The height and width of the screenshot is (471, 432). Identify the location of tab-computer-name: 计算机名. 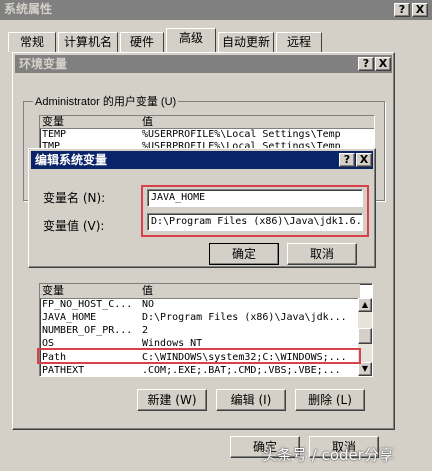
(88, 42).